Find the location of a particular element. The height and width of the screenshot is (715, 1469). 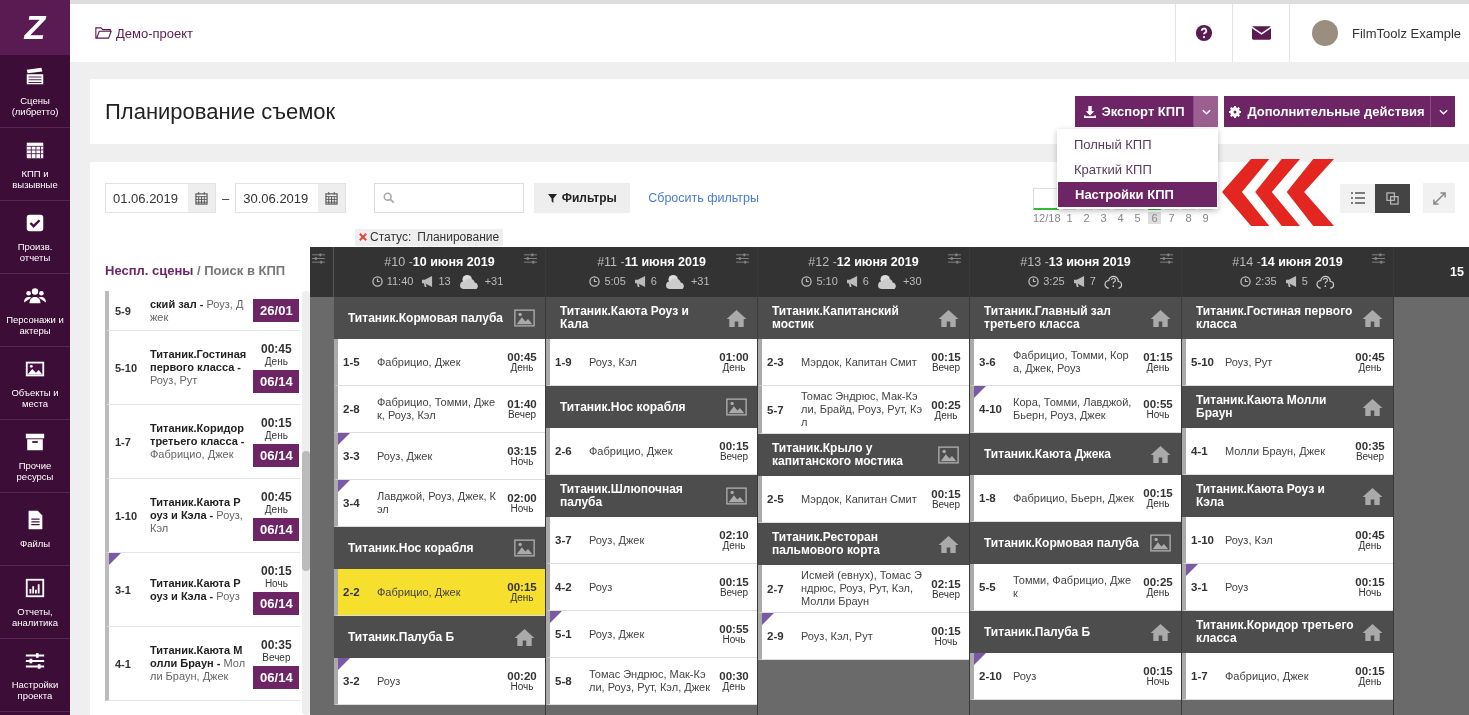

scene-card: 4-1 Молли Браун, Джек 00:35 Вечер is located at coordinates (1287, 451).